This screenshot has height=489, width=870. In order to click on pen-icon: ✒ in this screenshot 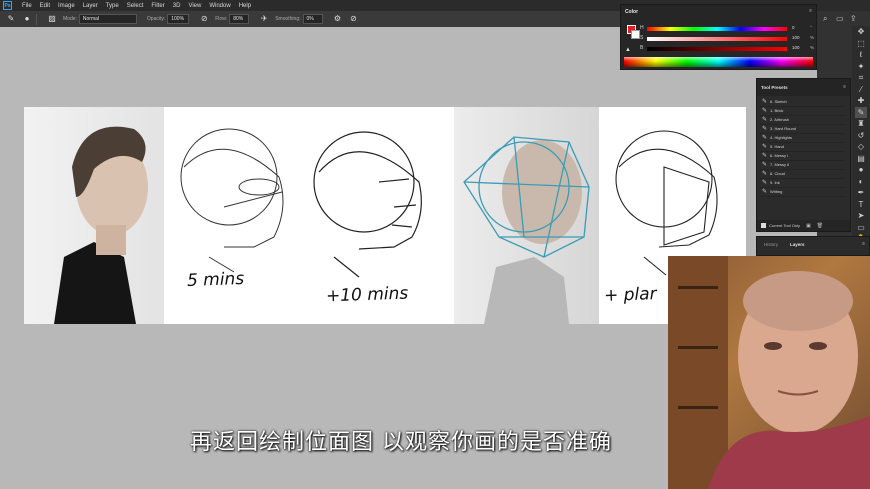, I will do `click(861, 193)`.